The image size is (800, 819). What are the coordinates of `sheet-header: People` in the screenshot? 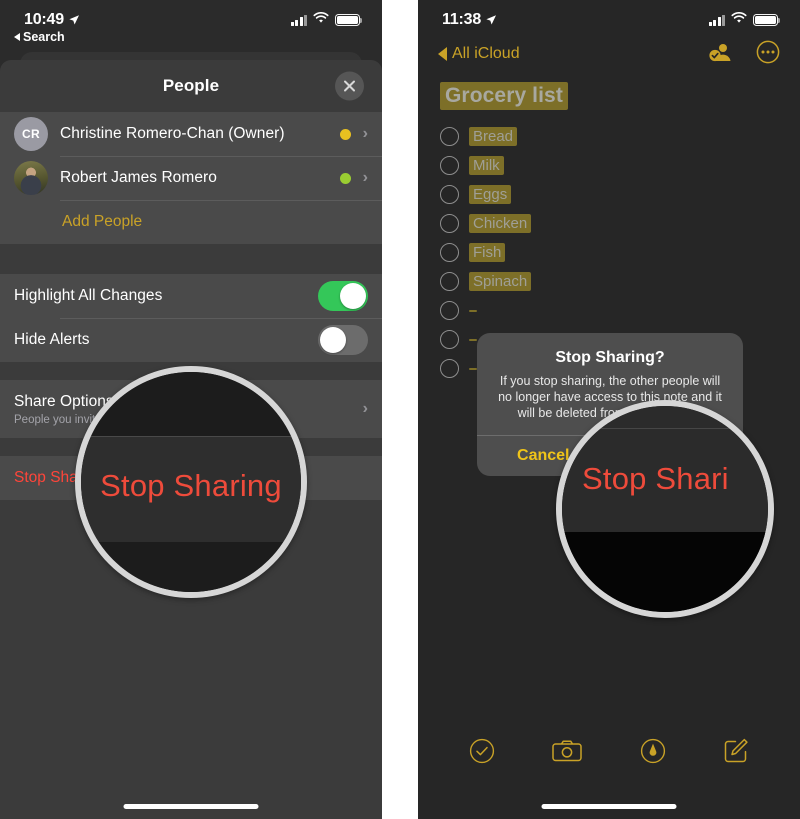 It's located at (191, 86).